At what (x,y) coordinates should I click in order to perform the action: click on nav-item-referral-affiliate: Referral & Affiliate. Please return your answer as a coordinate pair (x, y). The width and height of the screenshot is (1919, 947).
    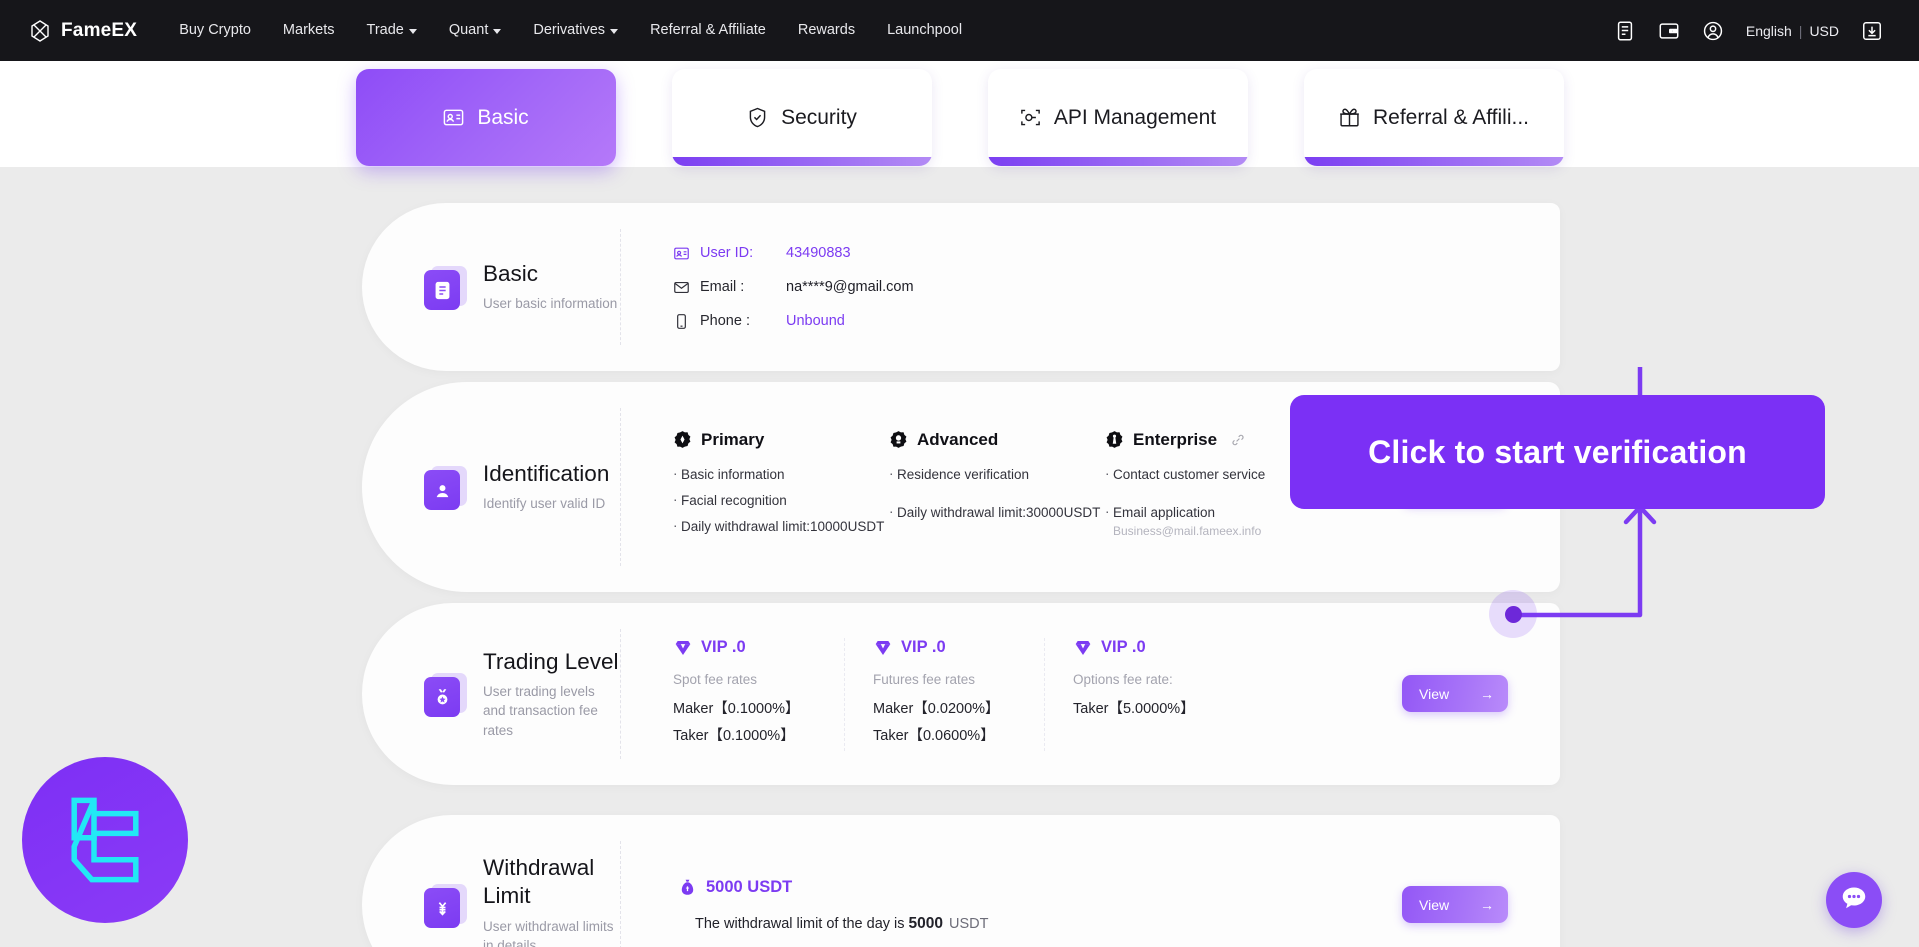
    Looking at the image, I should click on (708, 30).